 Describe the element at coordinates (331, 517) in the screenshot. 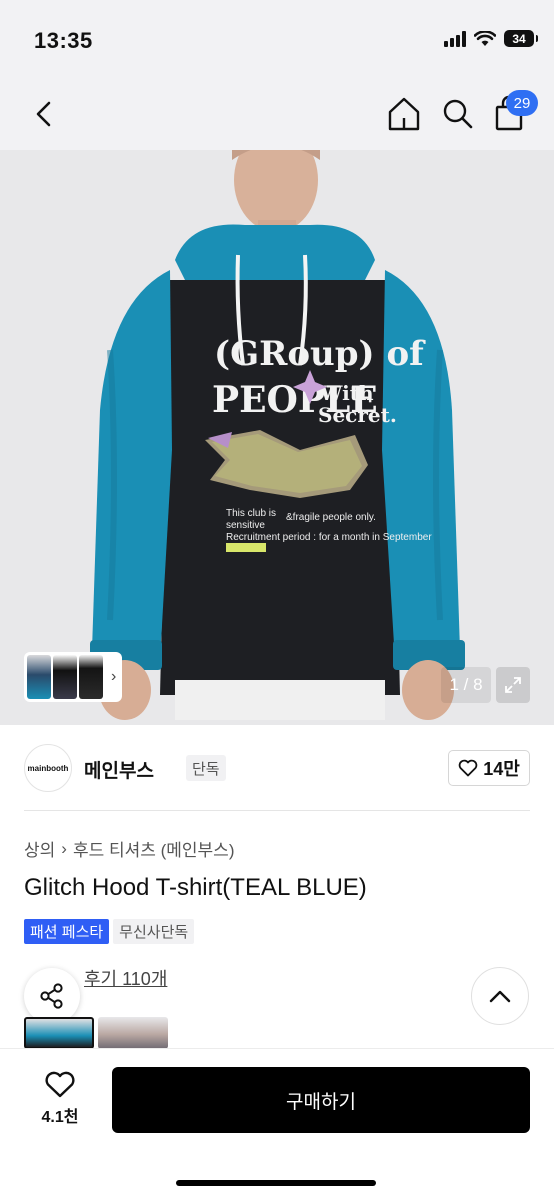

I see `svg-text: &fragile people only.` at that location.